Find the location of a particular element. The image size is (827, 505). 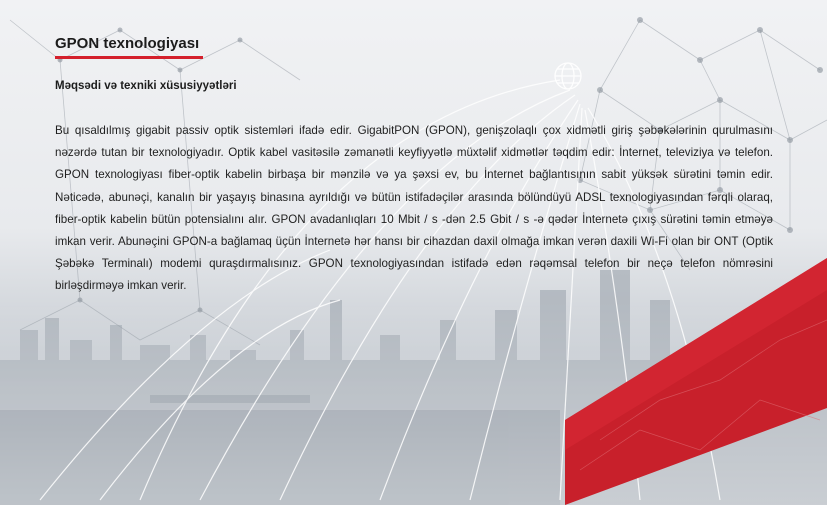

page-subtitle: Məqsədi və texniki xüsusiyyətləri is located at coordinates (146, 86).